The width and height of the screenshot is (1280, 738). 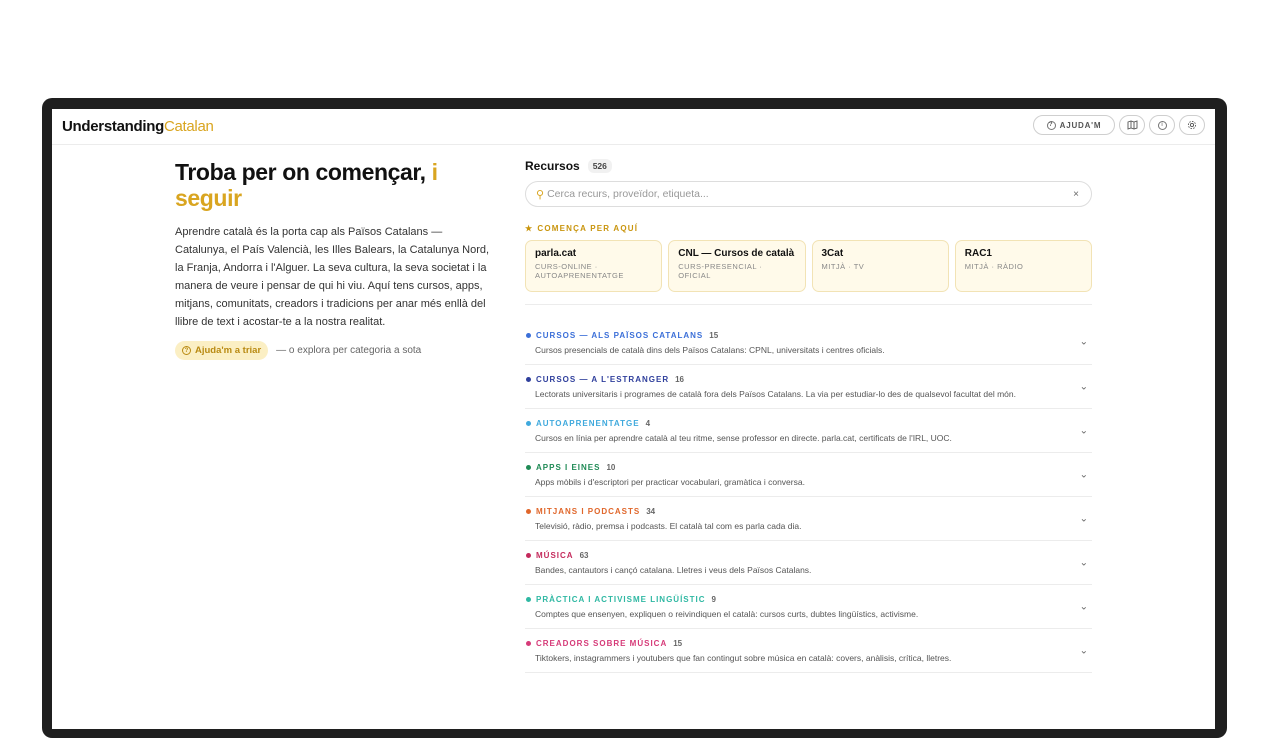 What do you see at coordinates (611, 467) in the screenshot?
I see `category-count: 10` at bounding box center [611, 467].